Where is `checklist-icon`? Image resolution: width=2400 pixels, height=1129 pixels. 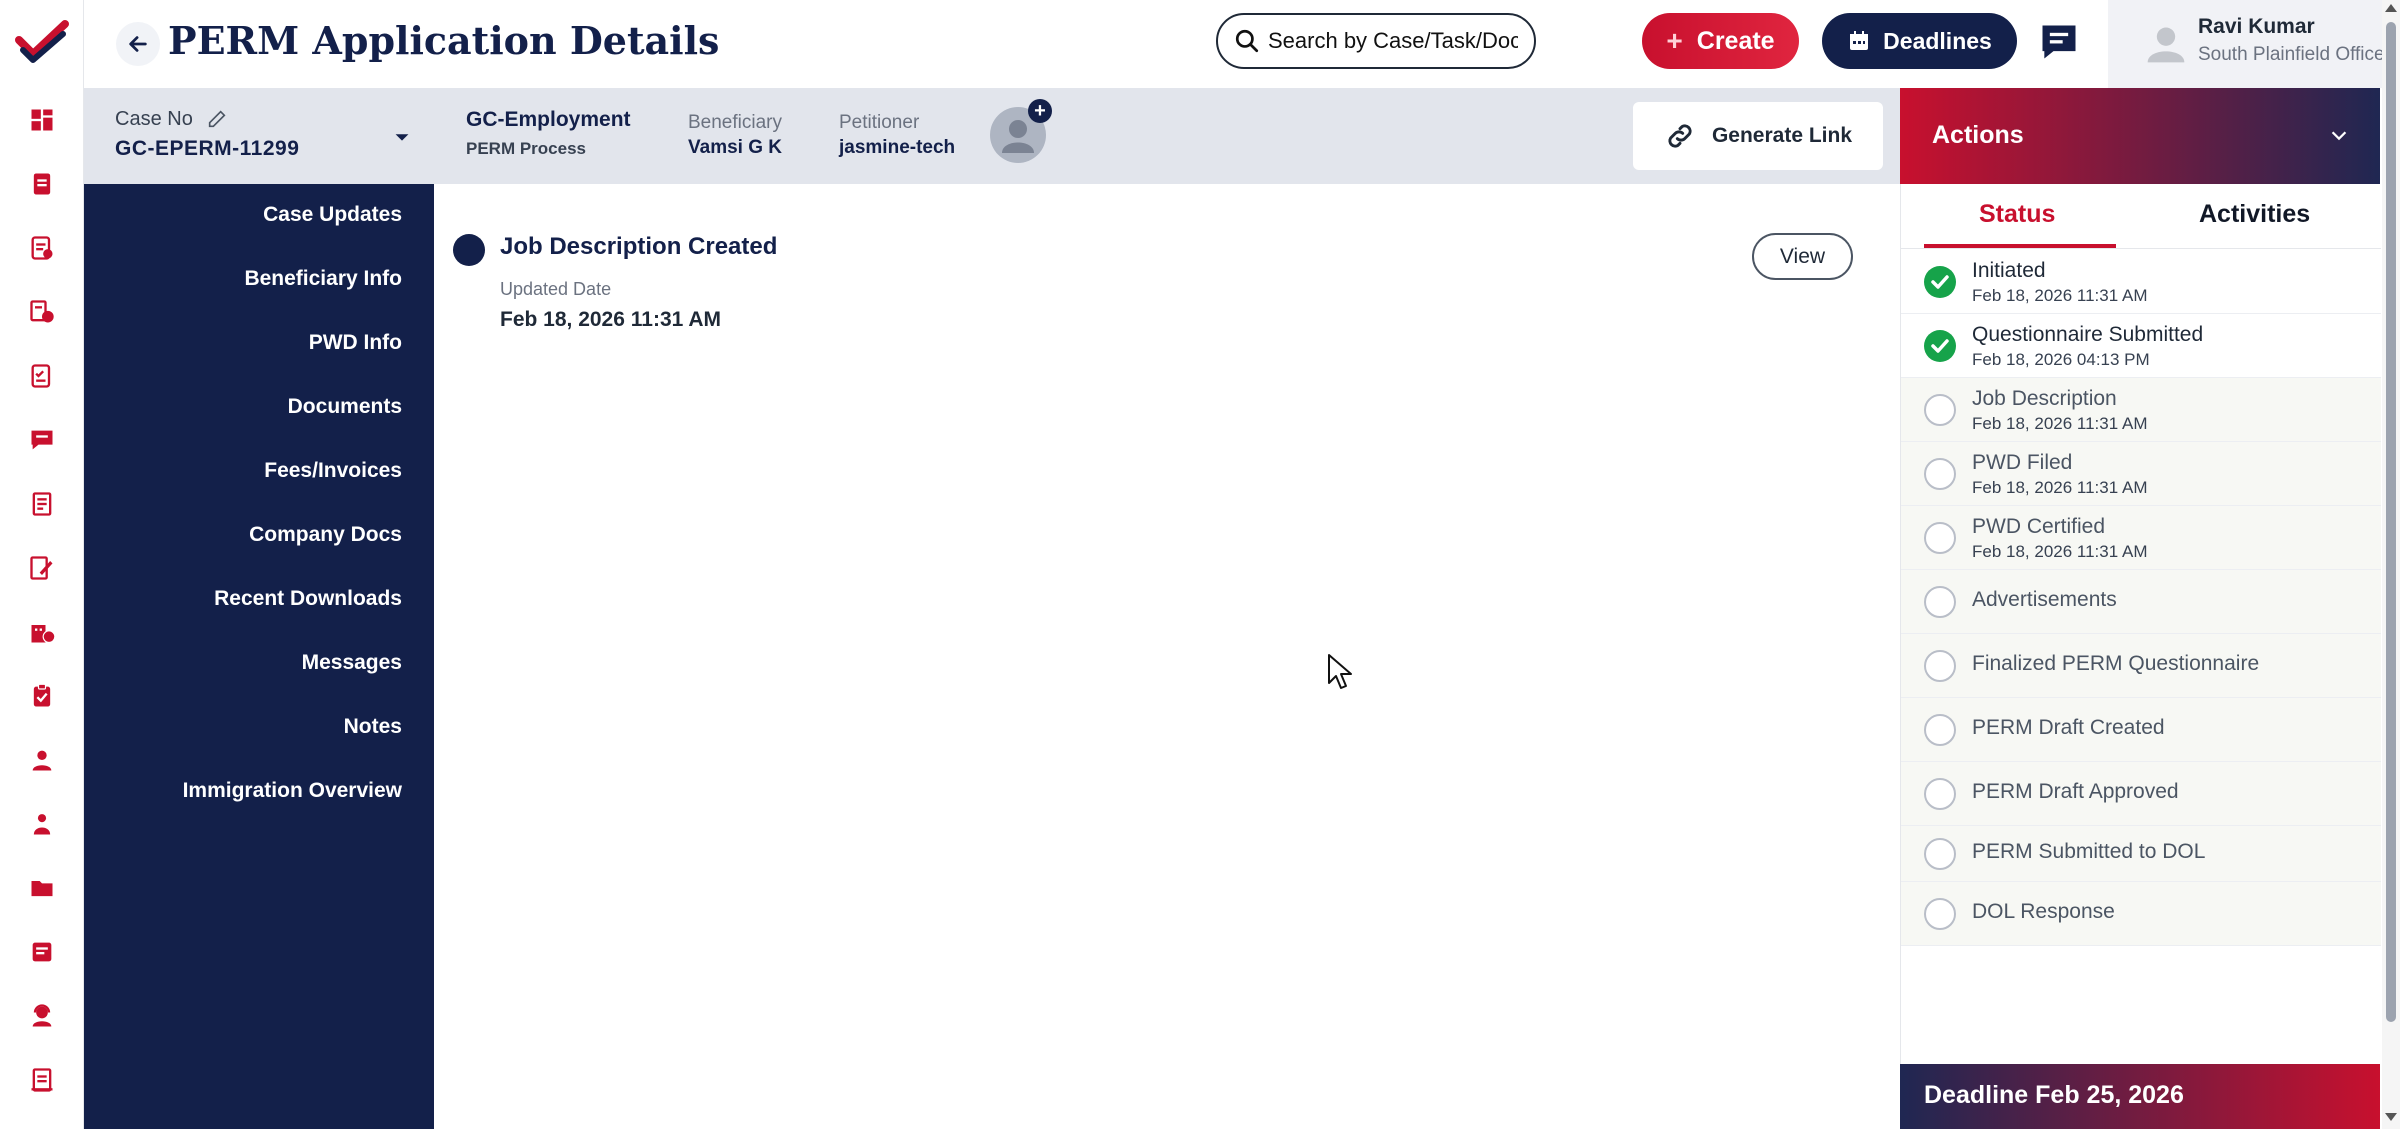
checklist-icon is located at coordinates (42, 376).